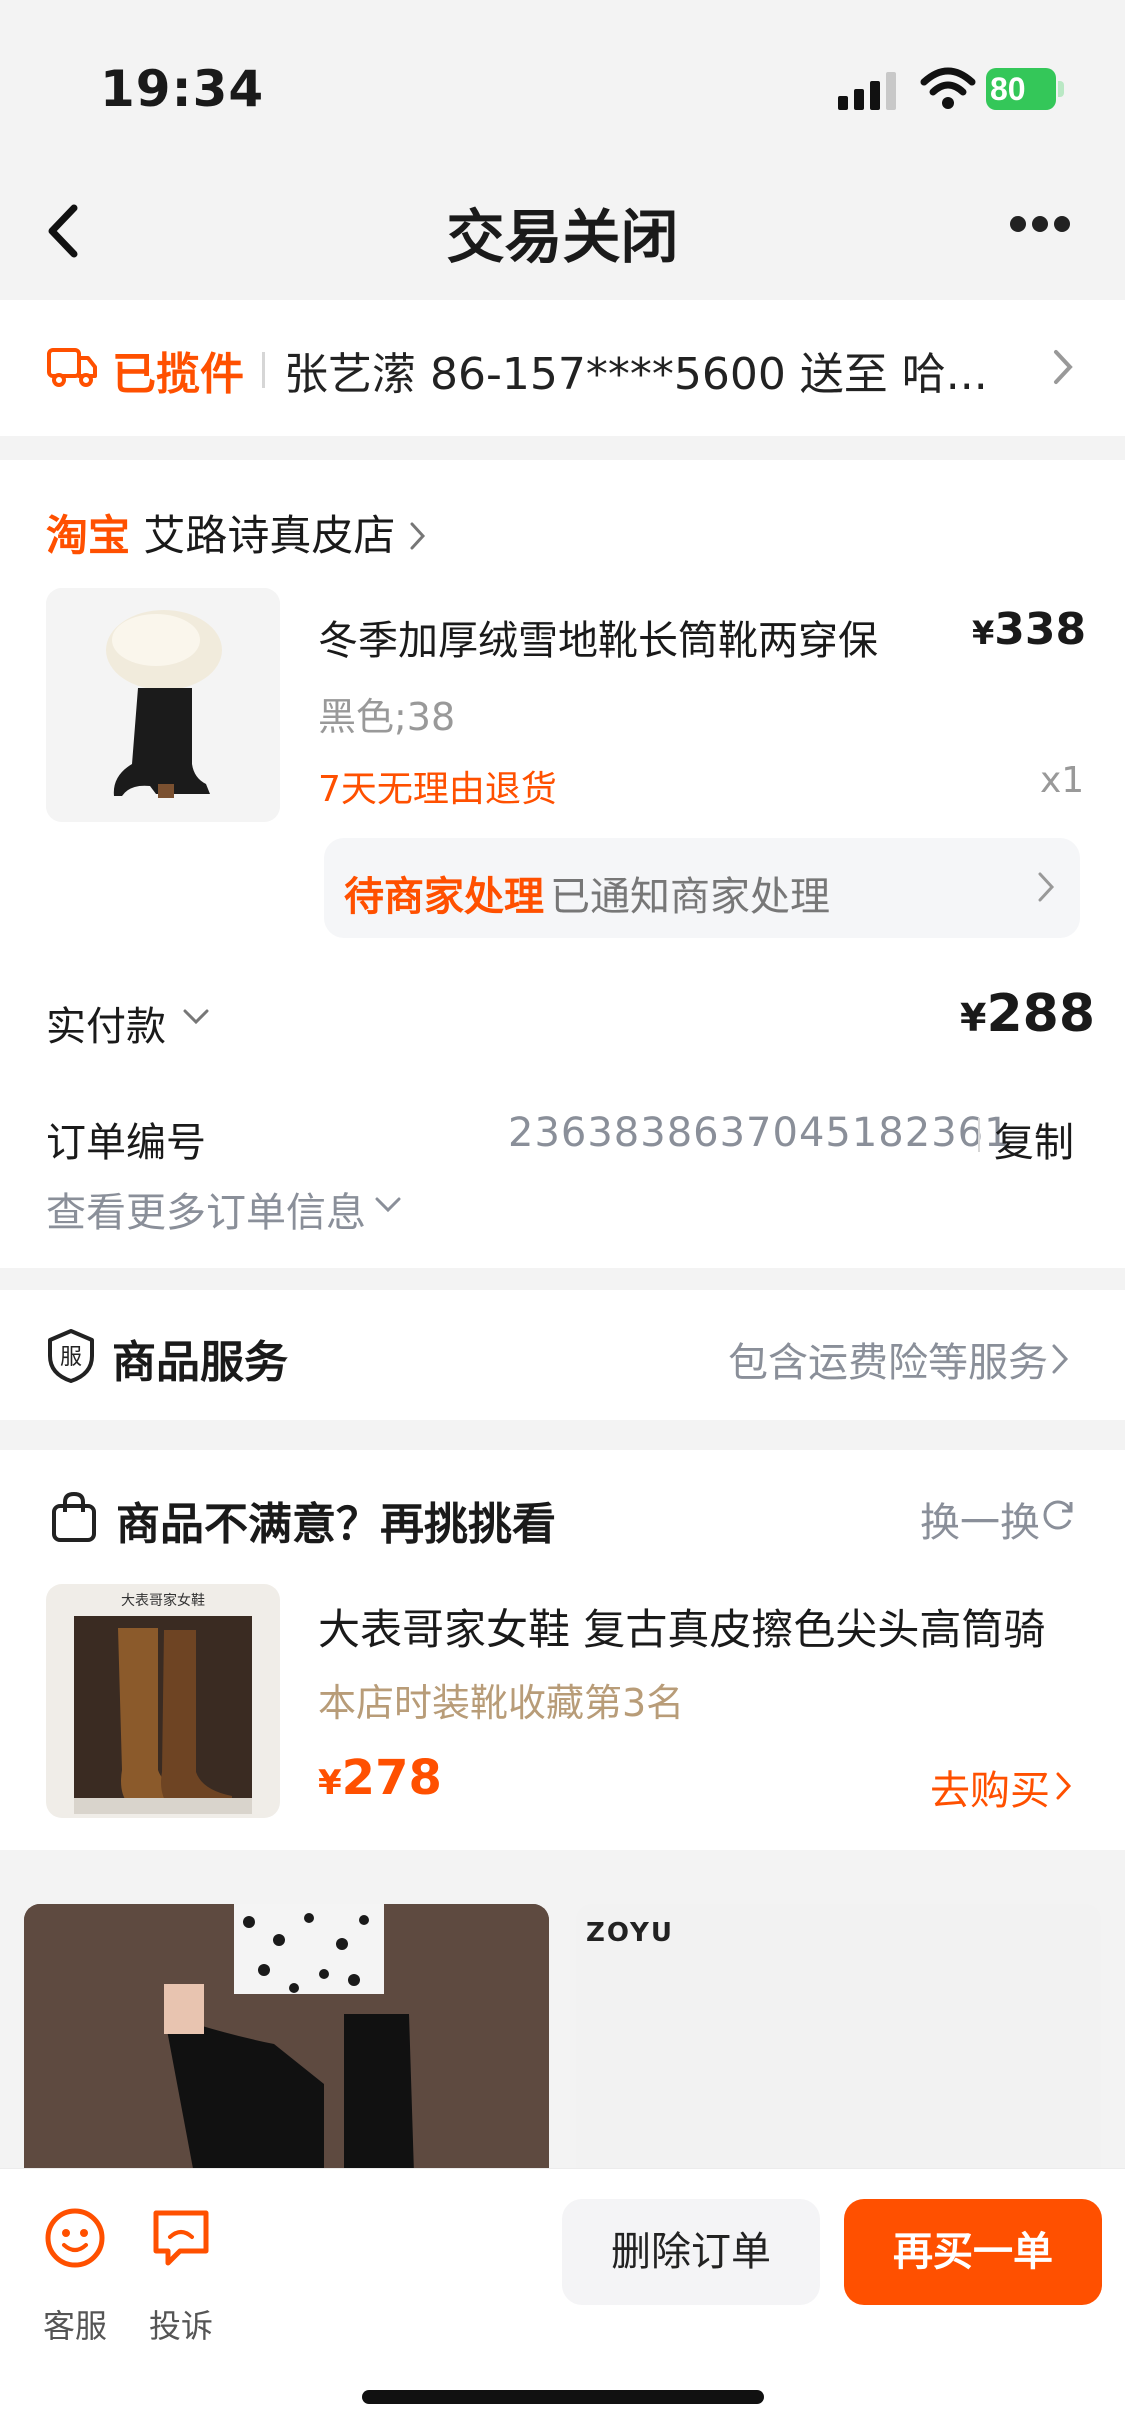 This screenshot has height=2436, width=1125. What do you see at coordinates (1034, 1139) in the screenshot?
I see `copy-button: 复制` at bounding box center [1034, 1139].